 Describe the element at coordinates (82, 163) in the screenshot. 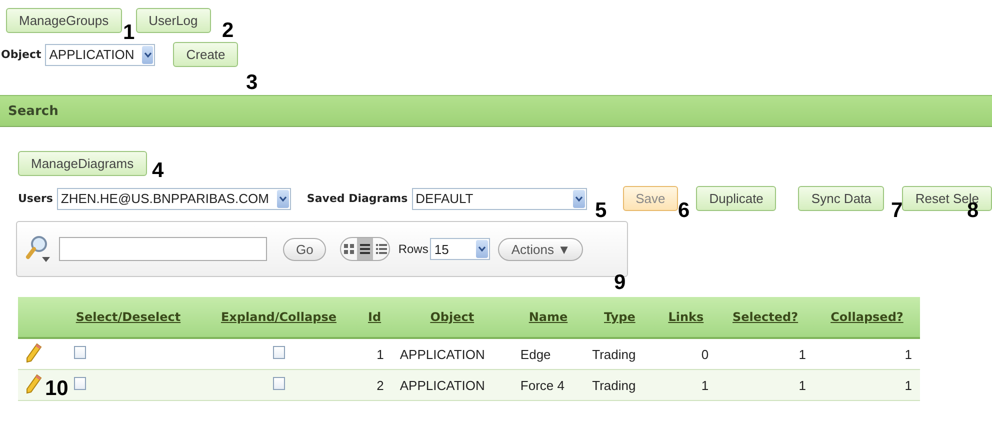

I see `manage-diagrams-button: ManageDiagrams` at that location.